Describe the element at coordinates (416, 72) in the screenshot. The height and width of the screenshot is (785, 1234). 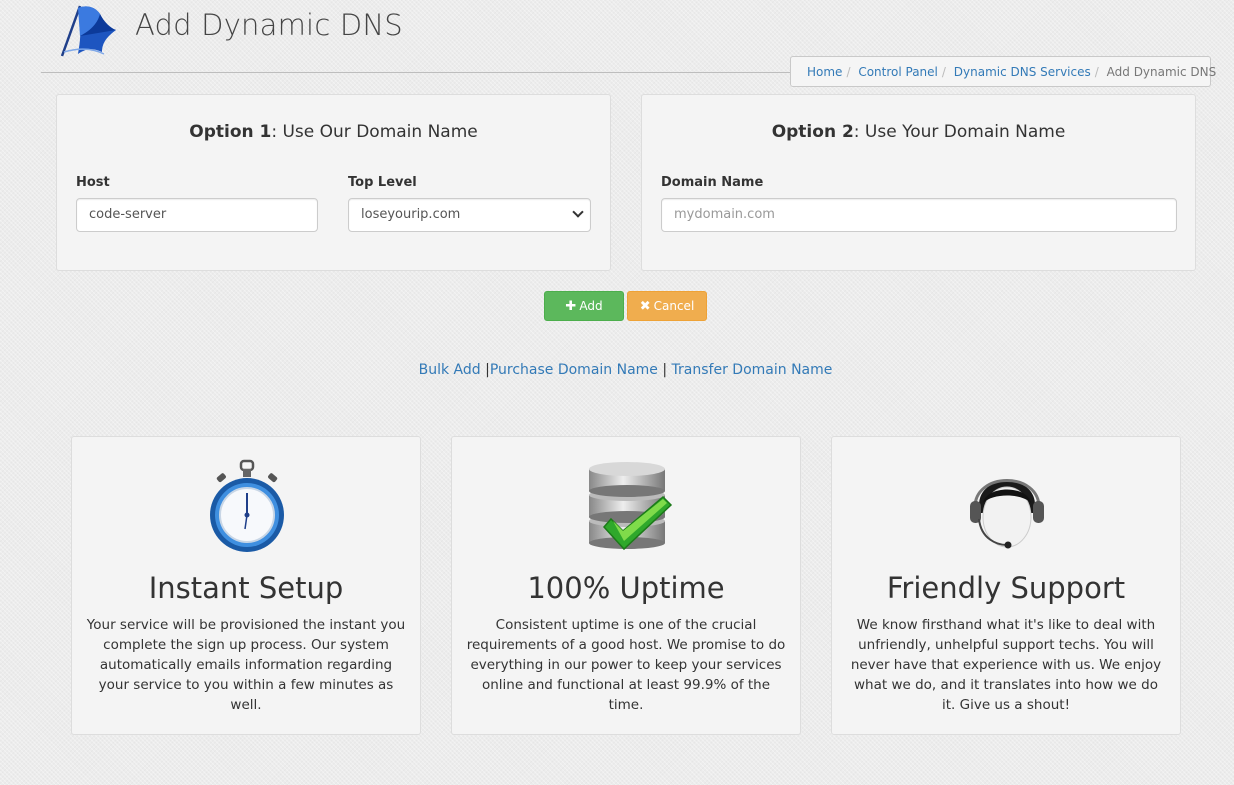
I see `header-divider` at that location.